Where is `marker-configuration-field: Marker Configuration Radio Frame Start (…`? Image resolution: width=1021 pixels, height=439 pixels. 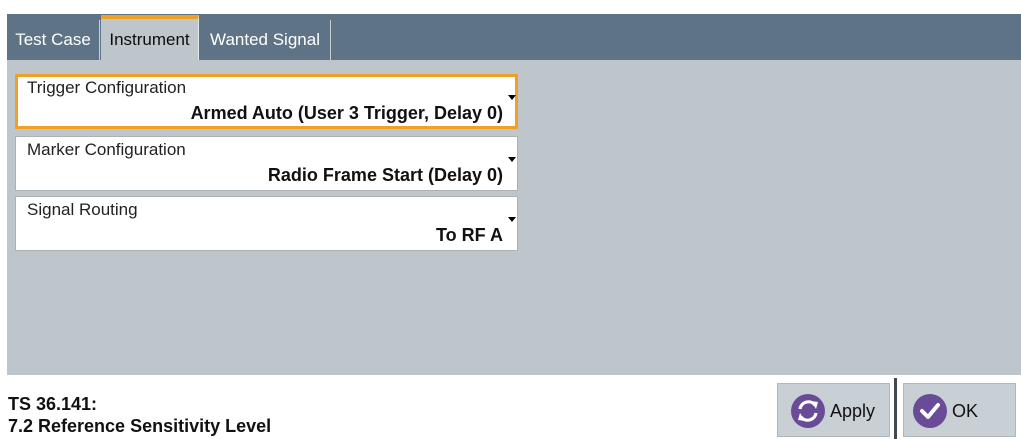
marker-configuration-field: Marker Configuration Radio Frame Start (… is located at coordinates (266, 163).